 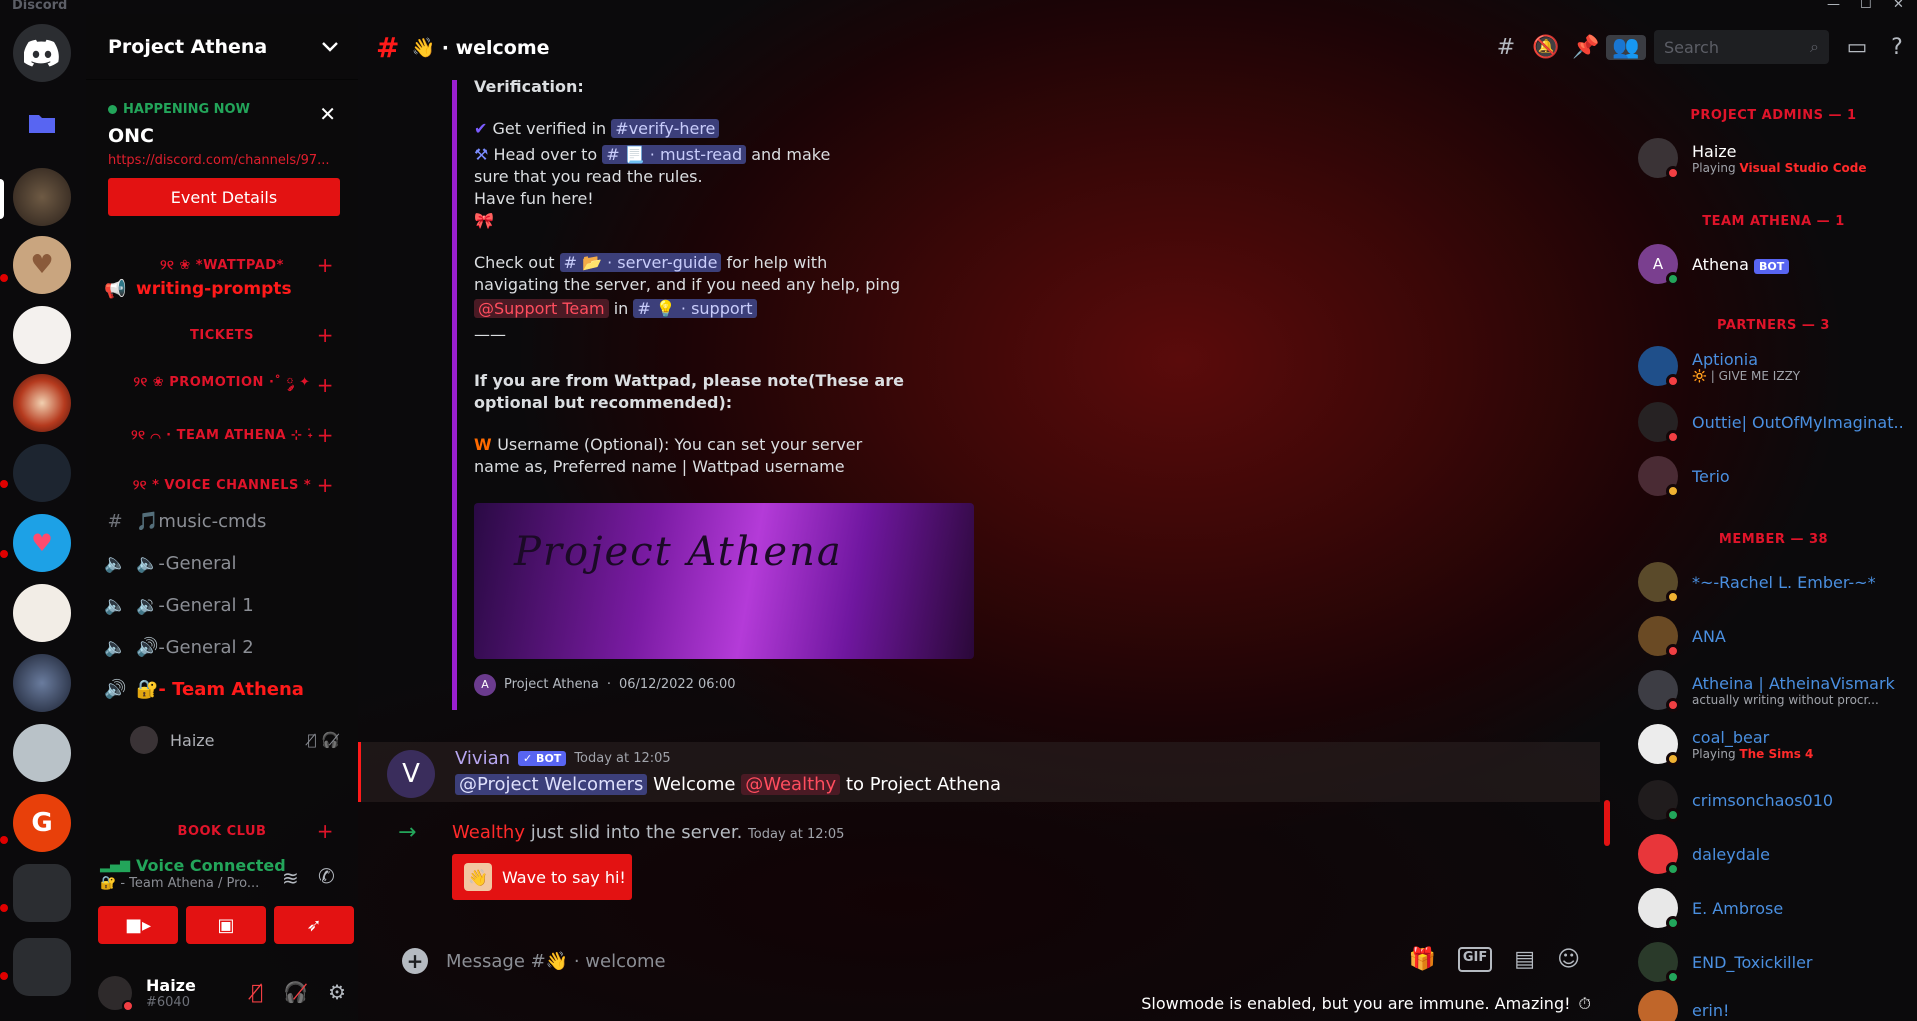 What do you see at coordinates (222, 385) in the screenshot?
I see `category-promotion: ୨୧ ❀ PROMOTION ·˚ ༘ ✦ +` at bounding box center [222, 385].